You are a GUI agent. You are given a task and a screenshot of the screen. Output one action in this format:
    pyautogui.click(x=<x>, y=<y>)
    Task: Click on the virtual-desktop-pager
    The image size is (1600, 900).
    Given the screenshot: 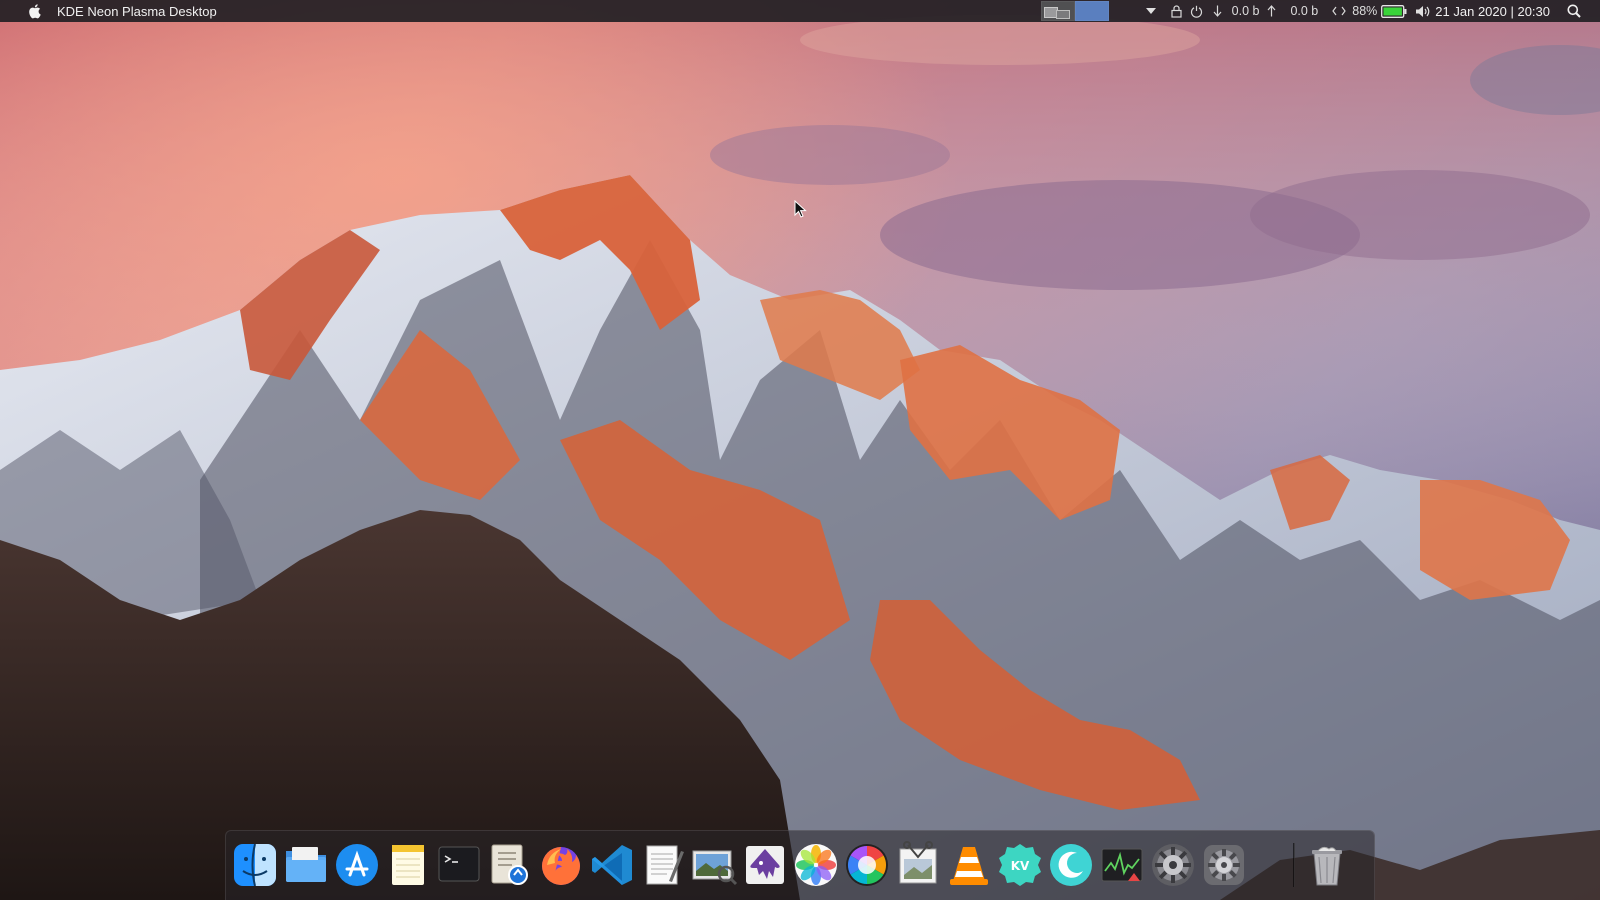 What is the action you would take?
    pyautogui.click(x=1074, y=11)
    